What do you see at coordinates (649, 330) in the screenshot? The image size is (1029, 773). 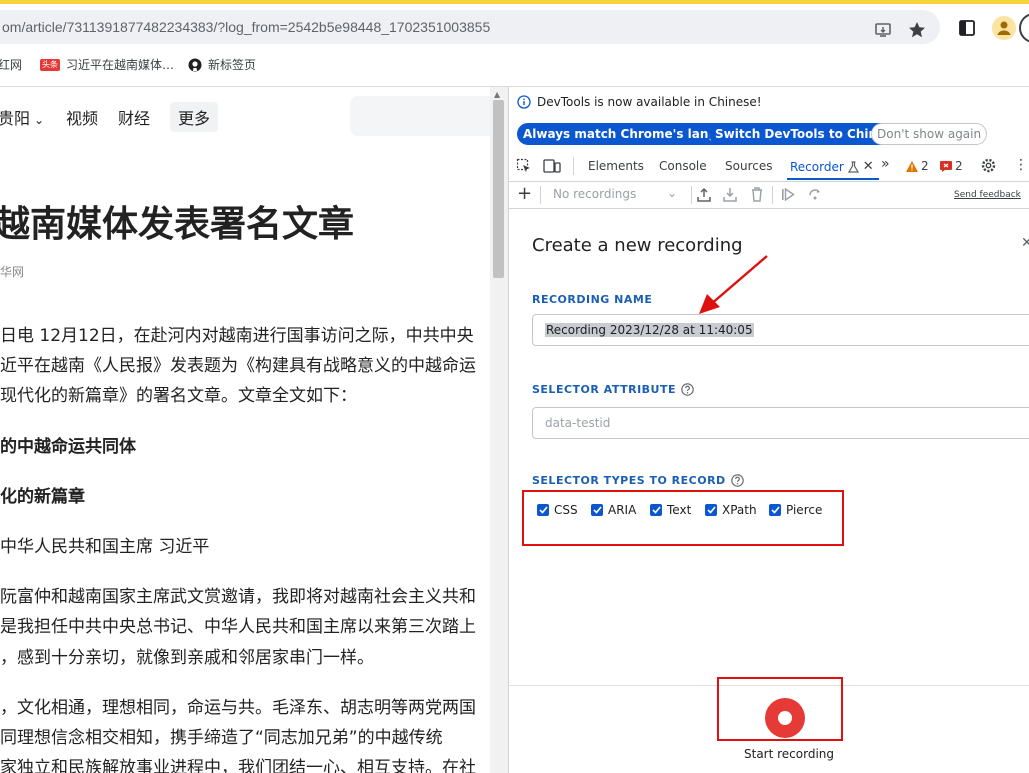 I see `recording-name-value: Recording 2023/12/28 at 11:40:05` at bounding box center [649, 330].